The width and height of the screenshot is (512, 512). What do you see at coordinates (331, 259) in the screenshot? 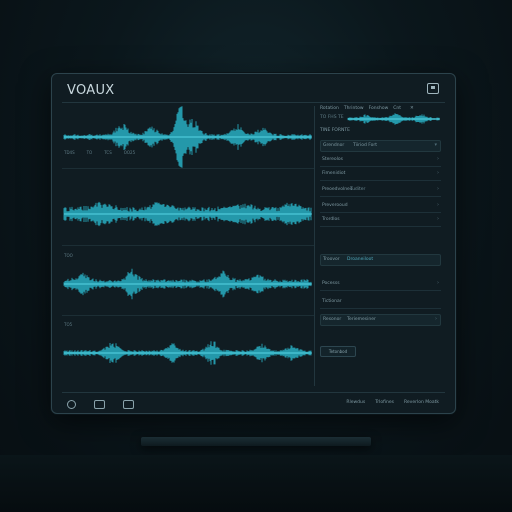
I see `row-label: Troovor` at bounding box center [331, 259].